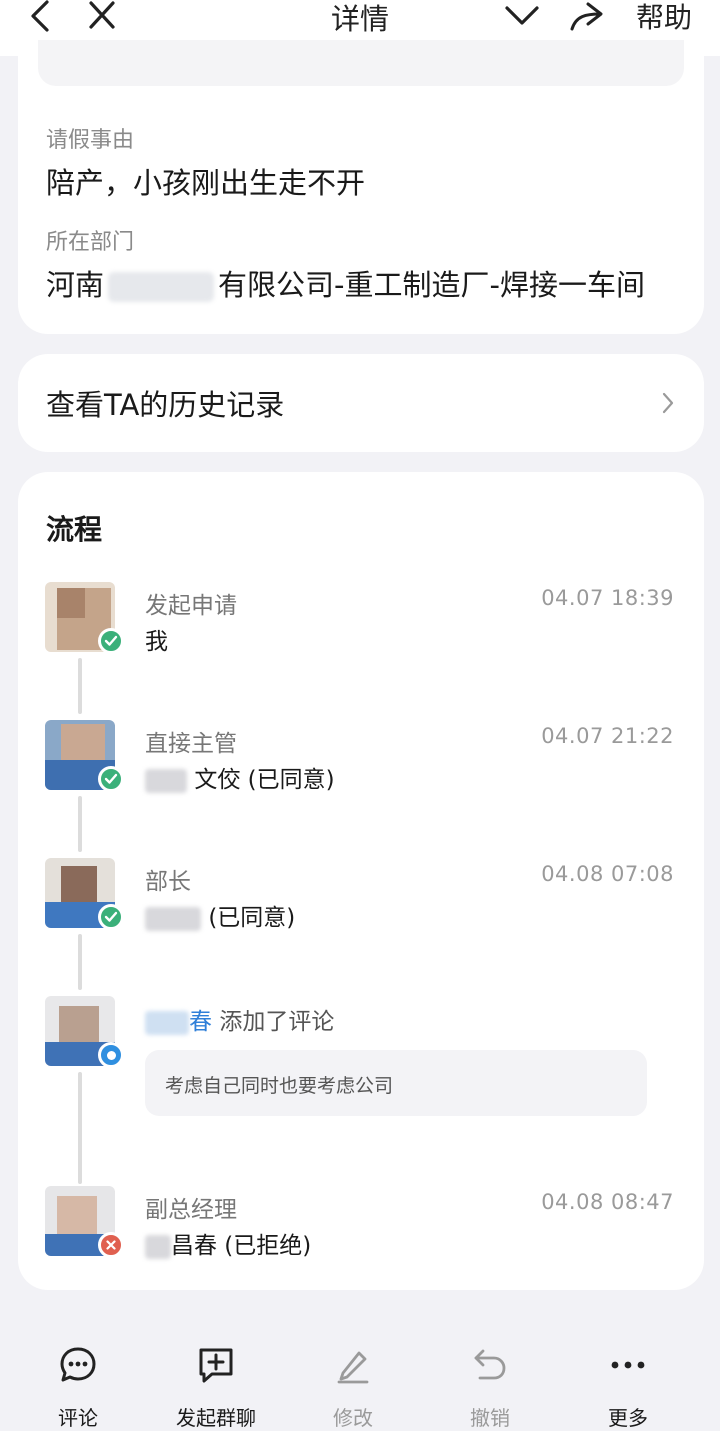 This screenshot has width=720, height=1431. I want to click on bottom-toolbar: 评论 发起群聊 修改 撤销 更多, so click(360, 1376).